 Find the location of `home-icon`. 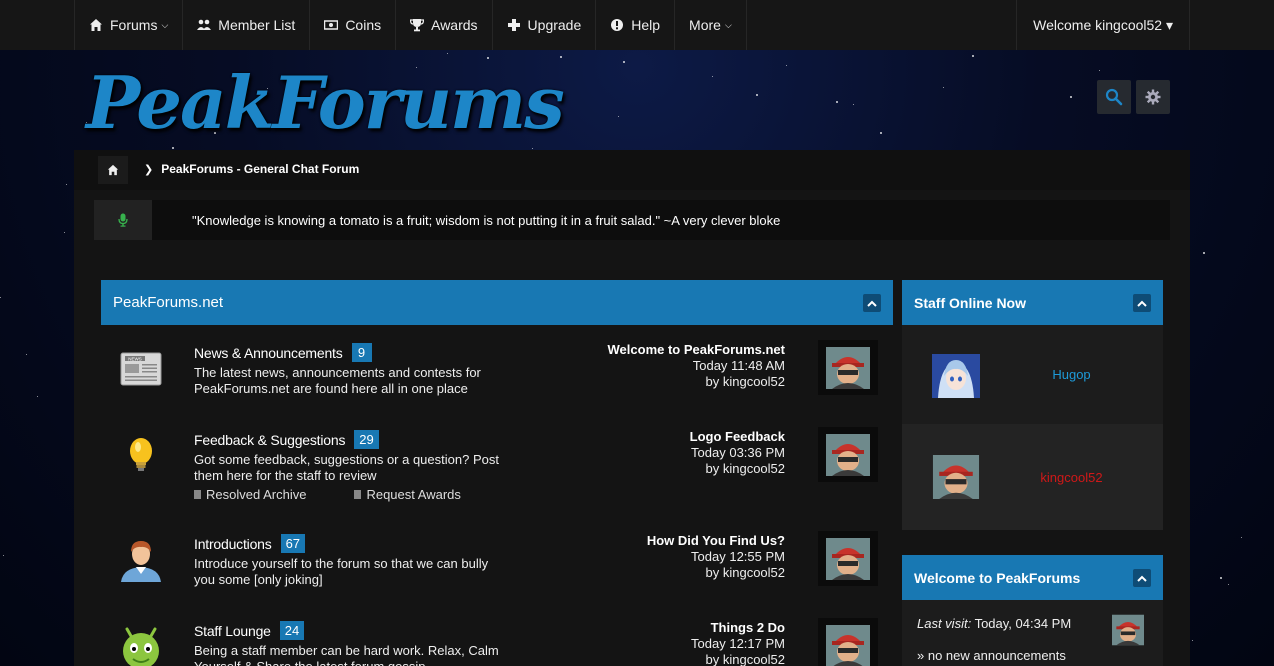

home-icon is located at coordinates (96, 25).